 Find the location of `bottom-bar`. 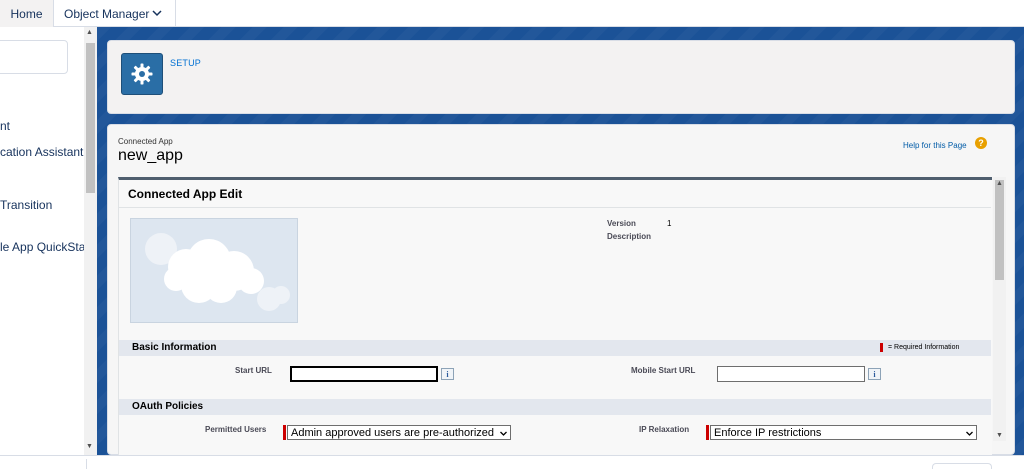

bottom-bar is located at coordinates (512, 462).